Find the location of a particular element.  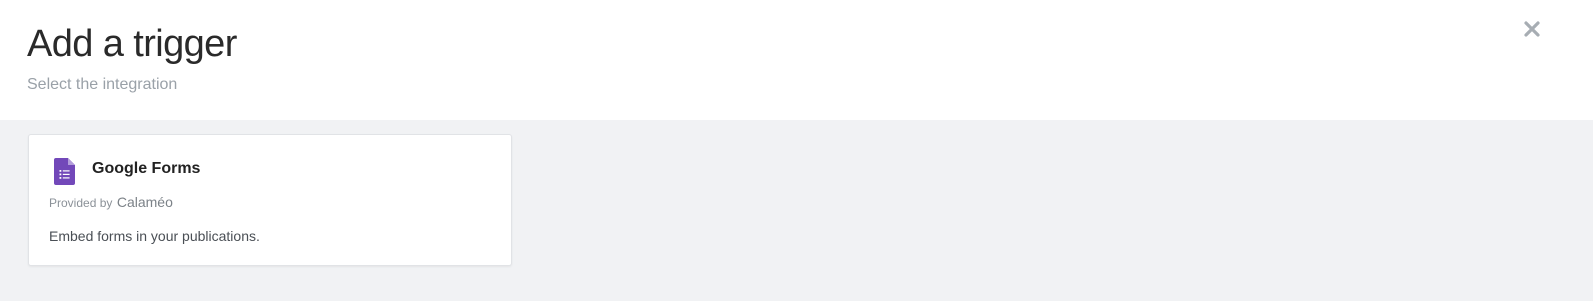

dialog-subtitle: Select the integration is located at coordinates (102, 84).